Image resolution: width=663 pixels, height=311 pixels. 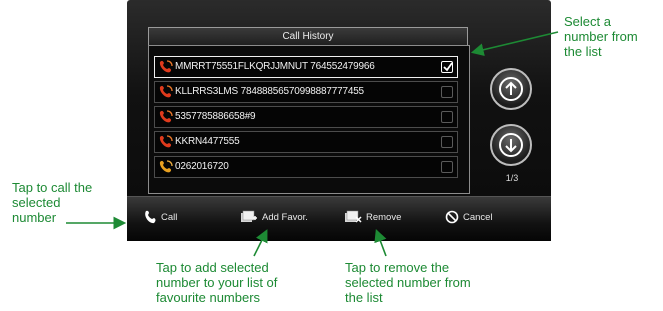 What do you see at coordinates (514, 44) in the screenshot?
I see `arrow-to-list` at bounding box center [514, 44].